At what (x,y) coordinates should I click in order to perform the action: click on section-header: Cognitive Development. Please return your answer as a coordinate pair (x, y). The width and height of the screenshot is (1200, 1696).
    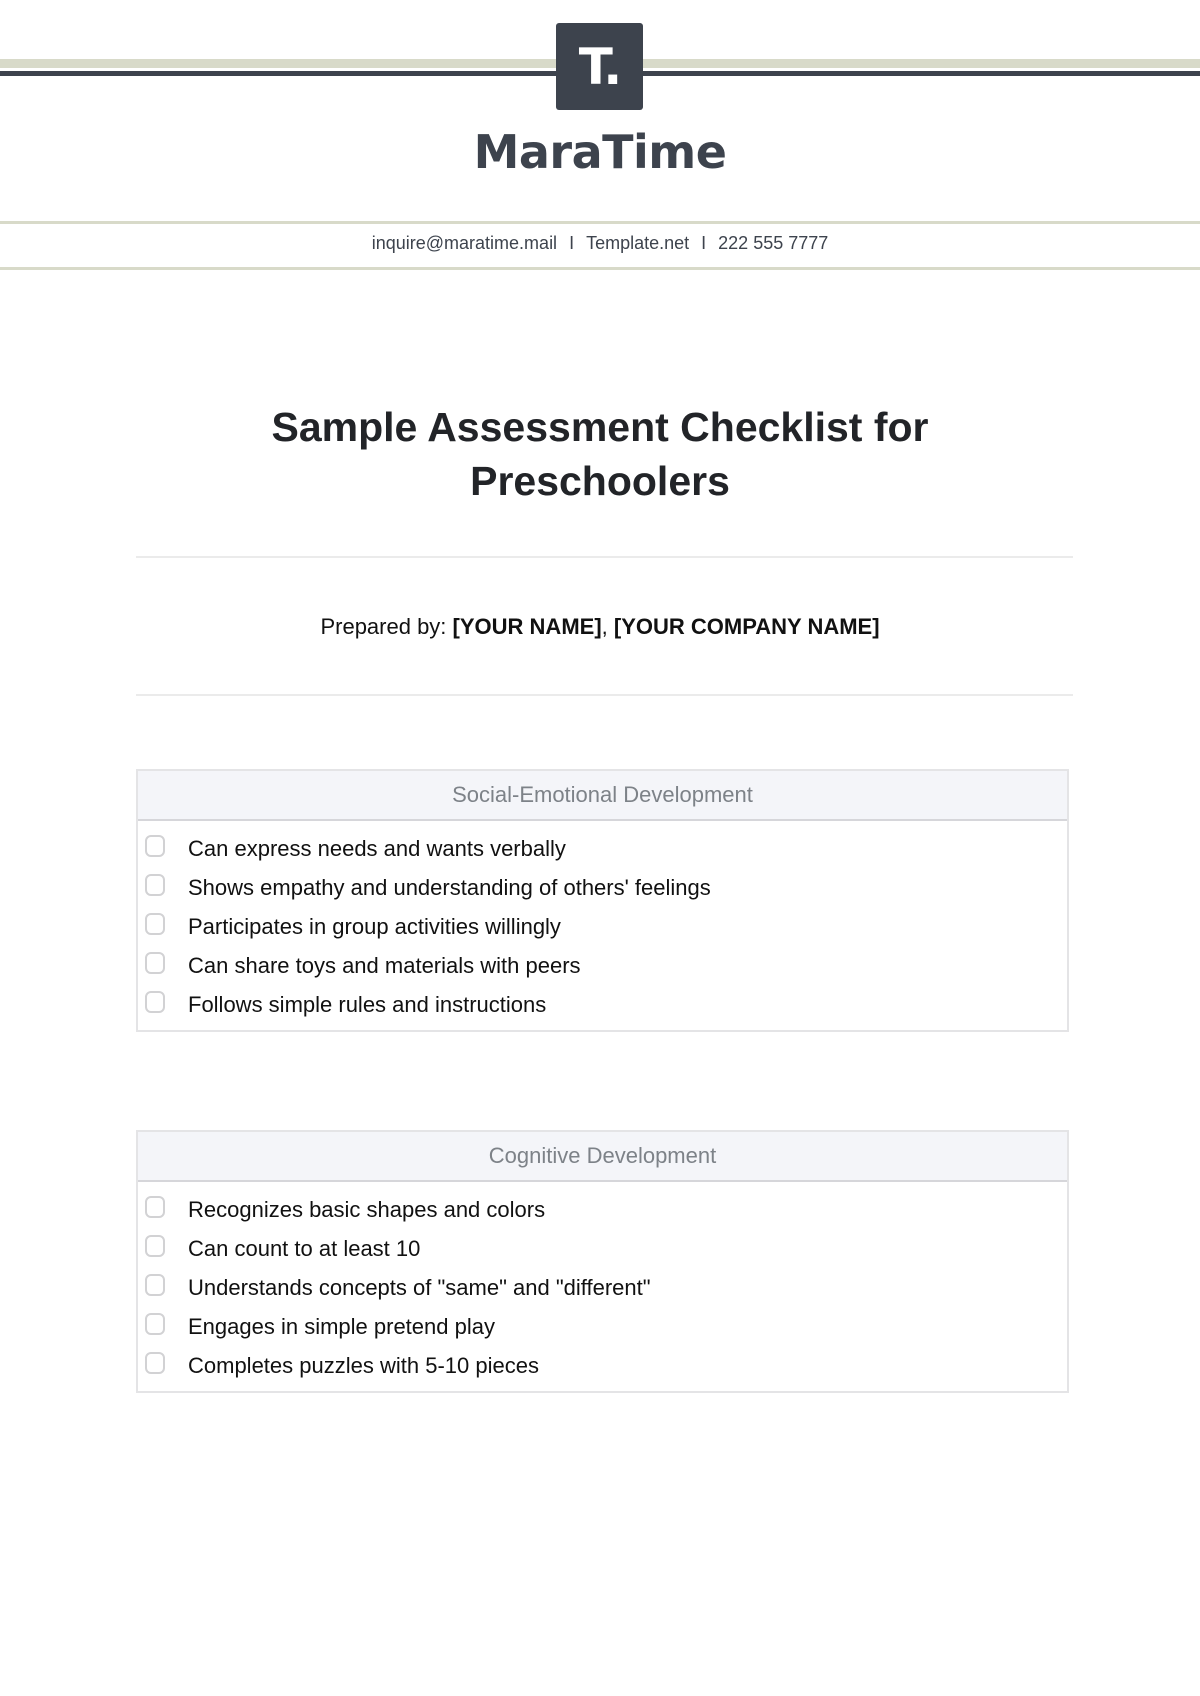
    Looking at the image, I should click on (602, 1157).